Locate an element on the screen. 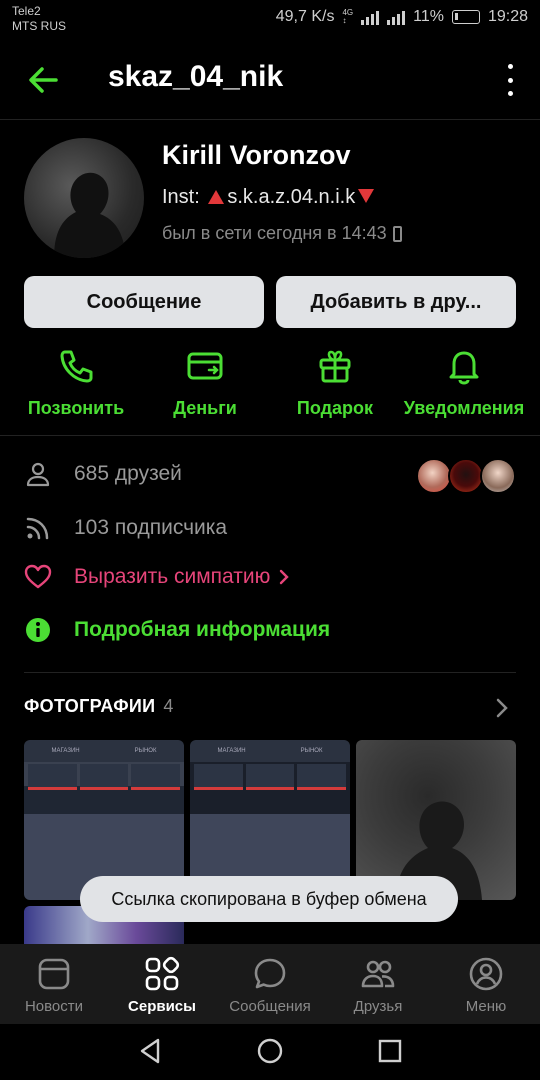 This screenshot has height=1080, width=540. toast-message: Ссылка скопирована в буфер обмена is located at coordinates (269, 899).